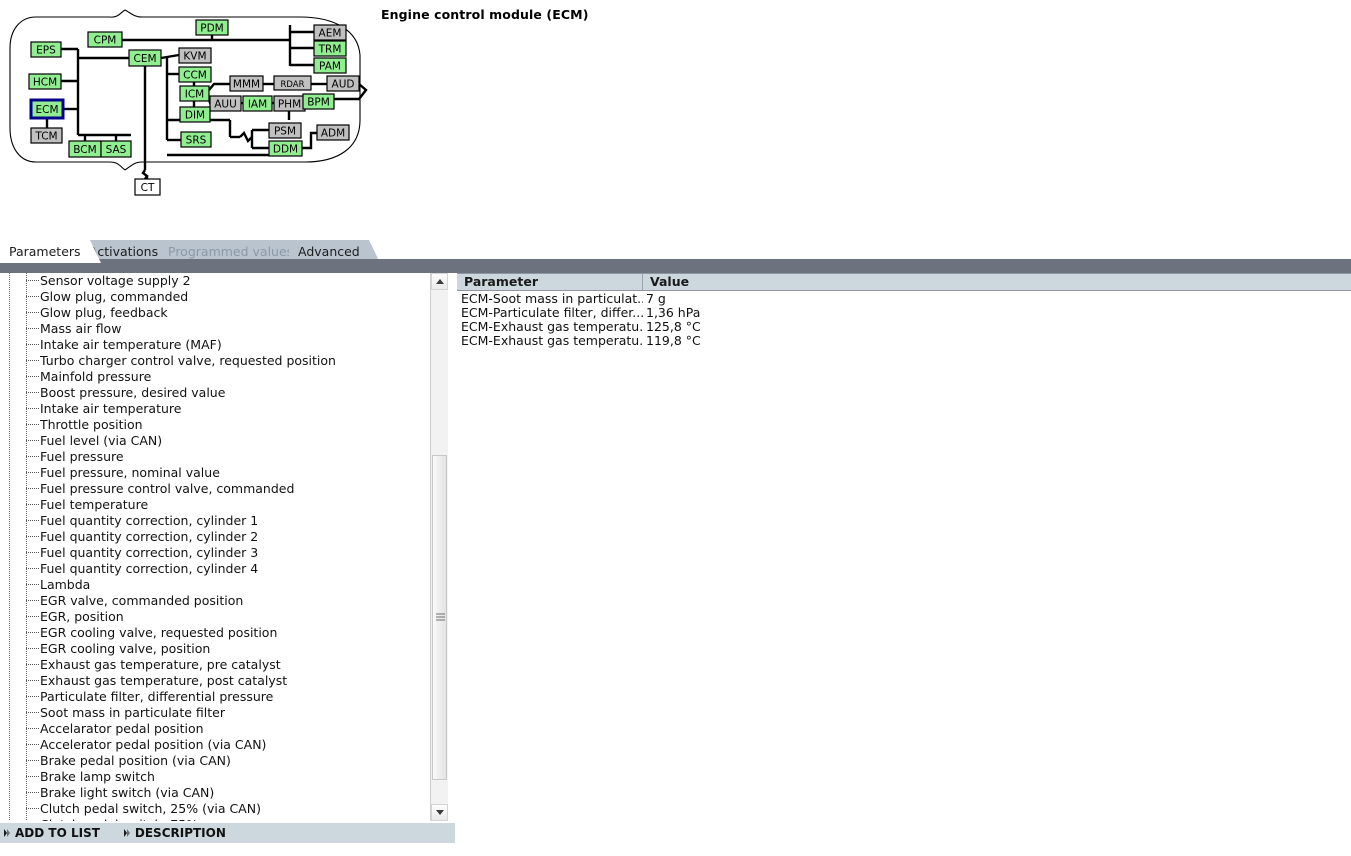 The image size is (1351, 856). I want to click on tree-item: EGR, position, so click(215, 617).